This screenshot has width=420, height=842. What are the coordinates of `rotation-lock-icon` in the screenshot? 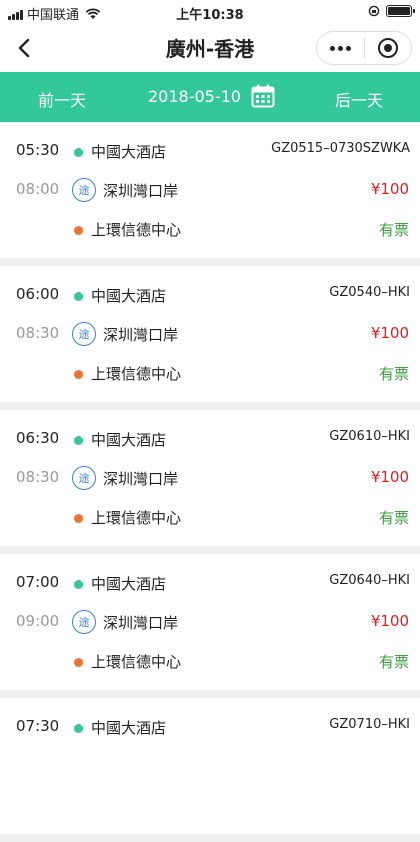 It's located at (374, 11).